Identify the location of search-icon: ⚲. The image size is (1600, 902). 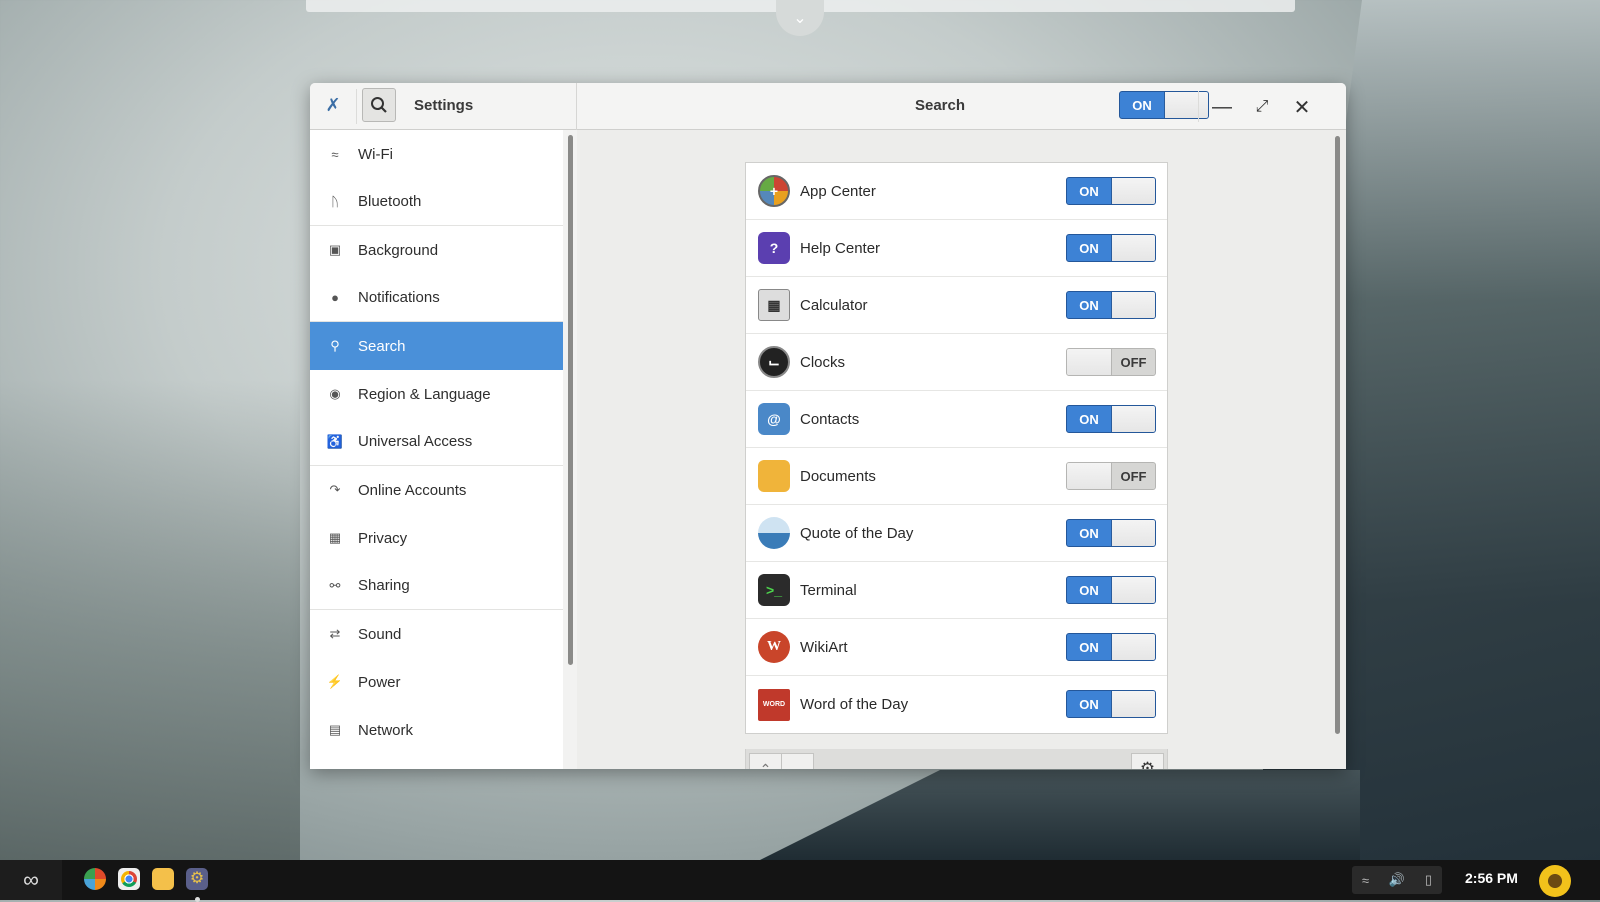
(335, 345).